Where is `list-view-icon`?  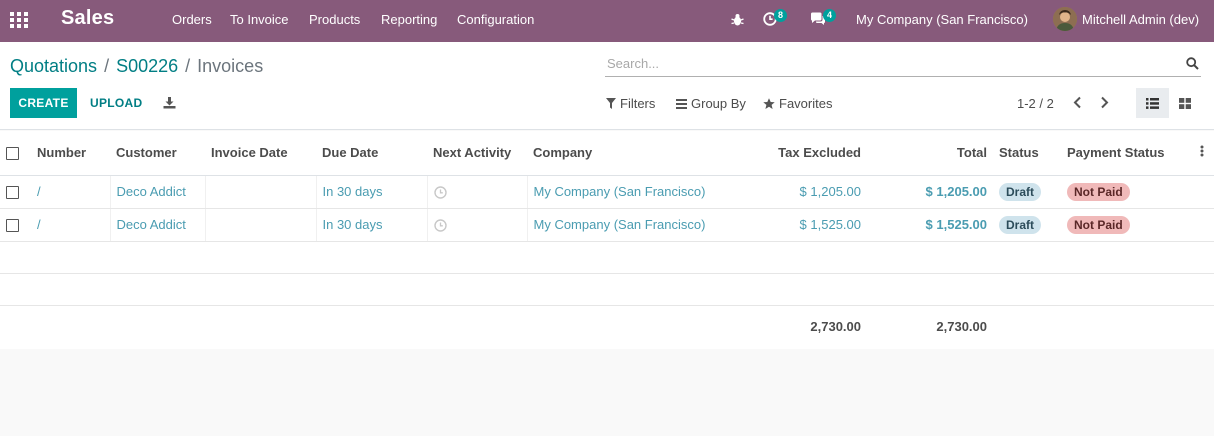 list-view-icon is located at coordinates (1152, 103).